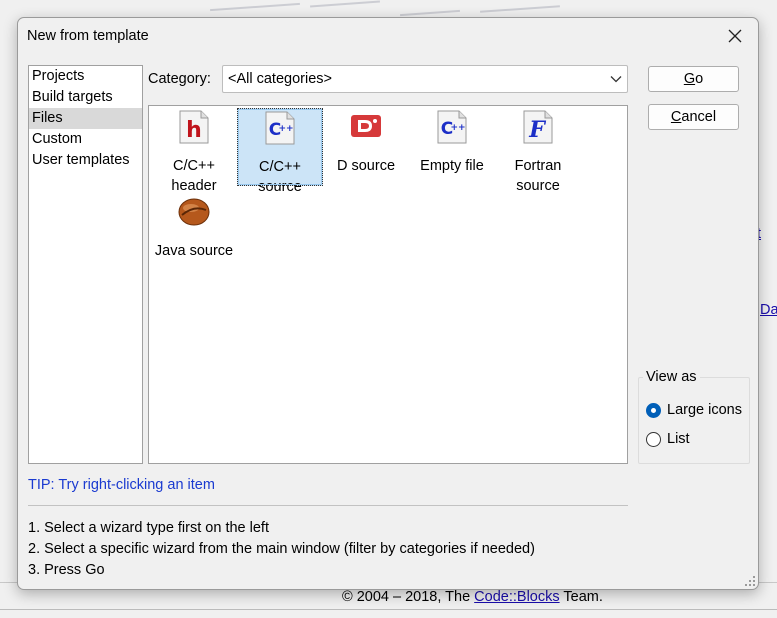 This screenshot has width=777, height=618. I want to click on wizard-type-files: Files, so click(85, 118).